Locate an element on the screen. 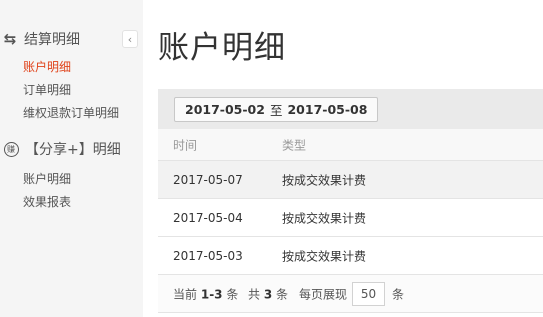 The height and width of the screenshot is (317, 543). page-title: 账户明细 is located at coordinates (222, 48).